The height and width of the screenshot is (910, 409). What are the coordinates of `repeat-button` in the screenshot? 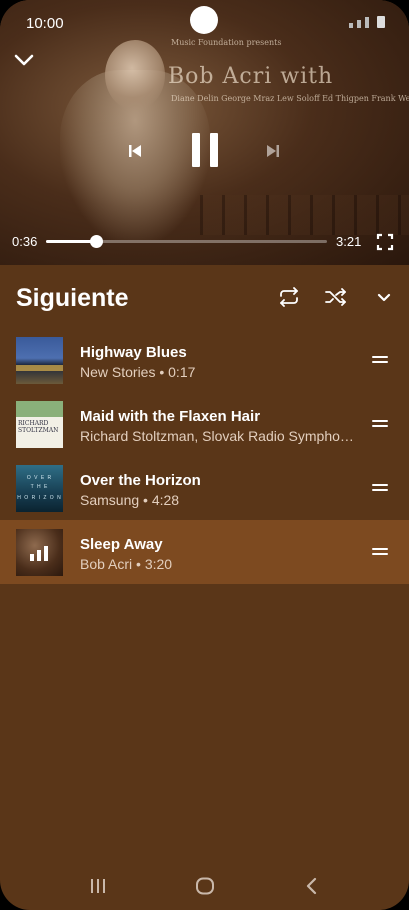 It's located at (289, 297).